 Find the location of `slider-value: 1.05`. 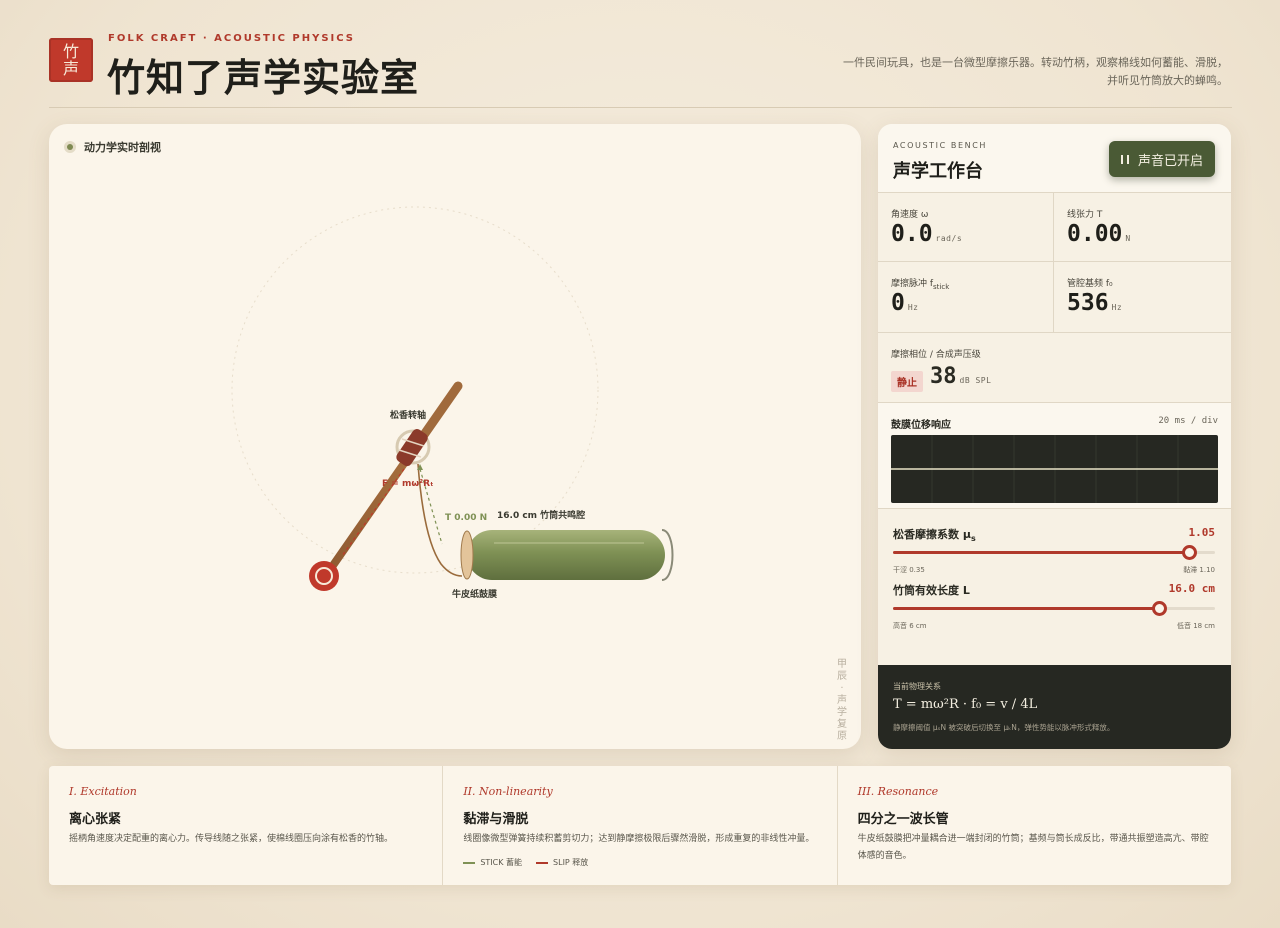

slider-value: 1.05 is located at coordinates (1202, 532).